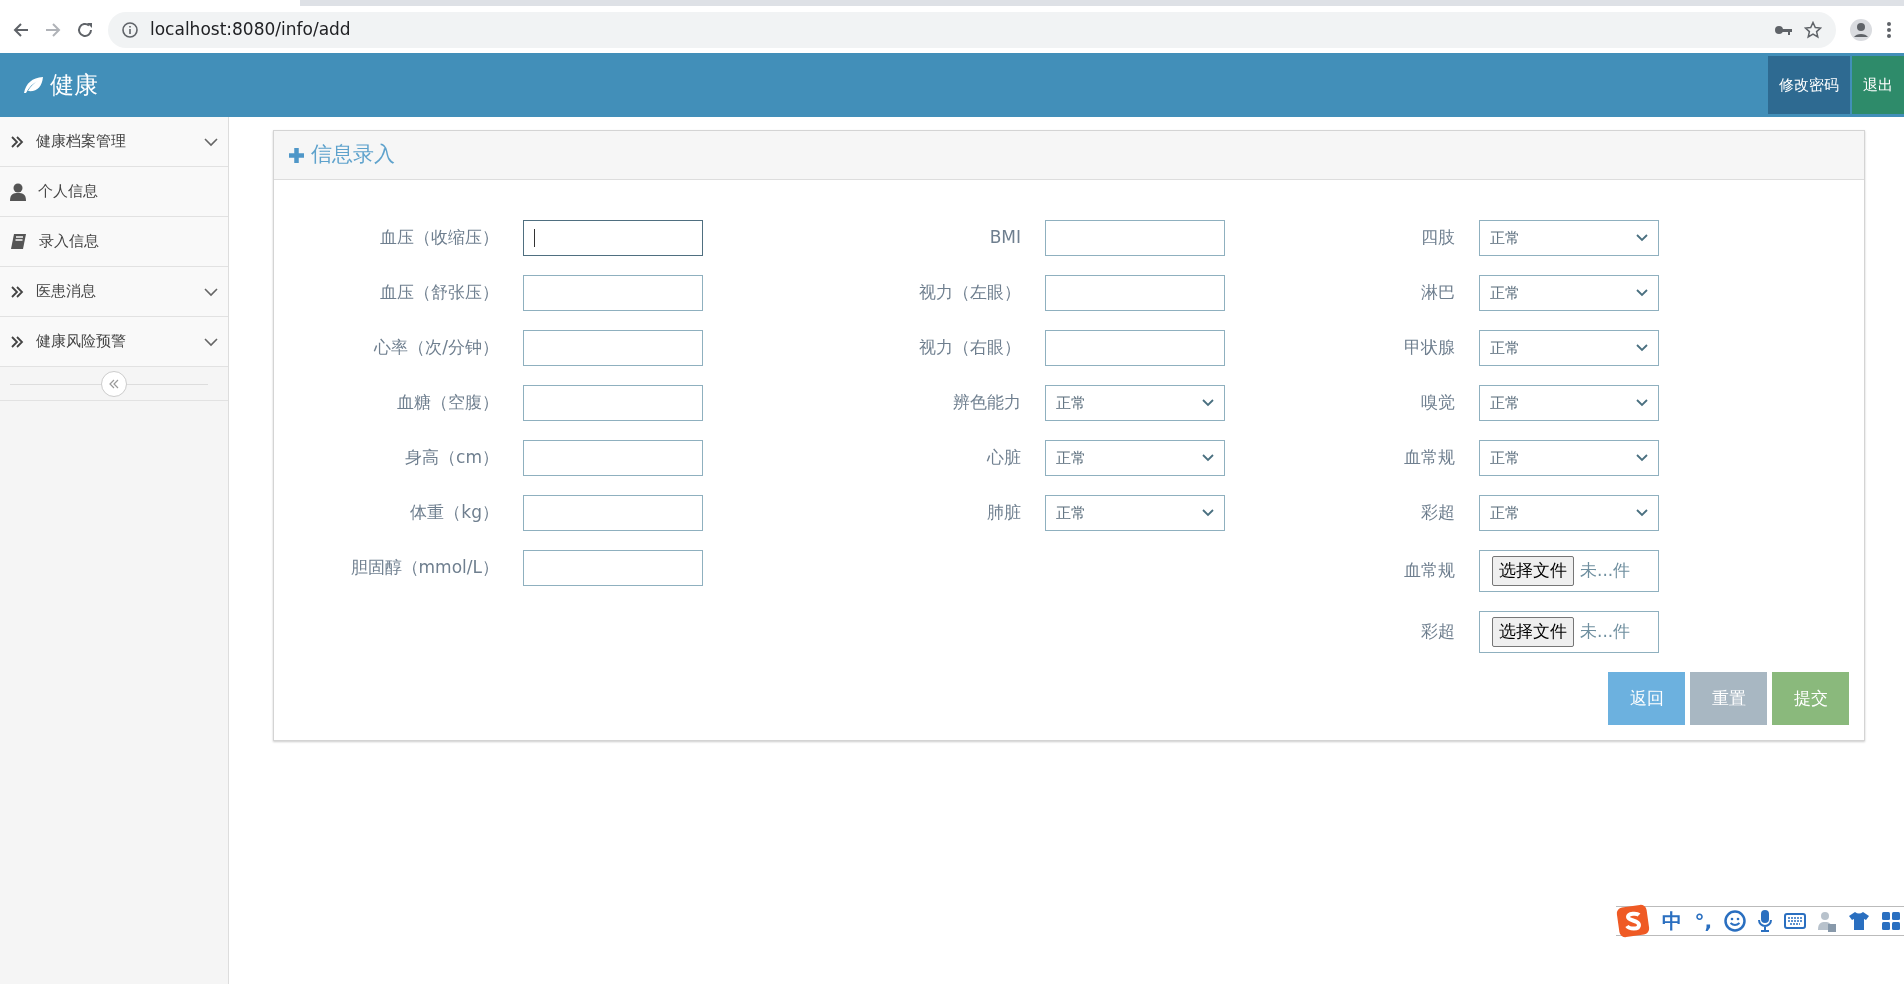 The image size is (1904, 984). I want to click on field-label: 甲状腺, so click(1429, 348).